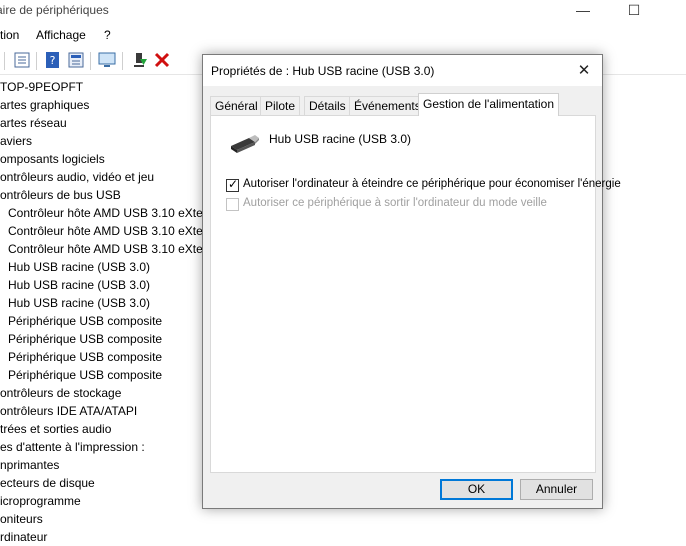 This screenshot has height=546, width=686. What do you see at coordinates (245, 144) in the screenshot?
I see `usb-hub-icon` at bounding box center [245, 144].